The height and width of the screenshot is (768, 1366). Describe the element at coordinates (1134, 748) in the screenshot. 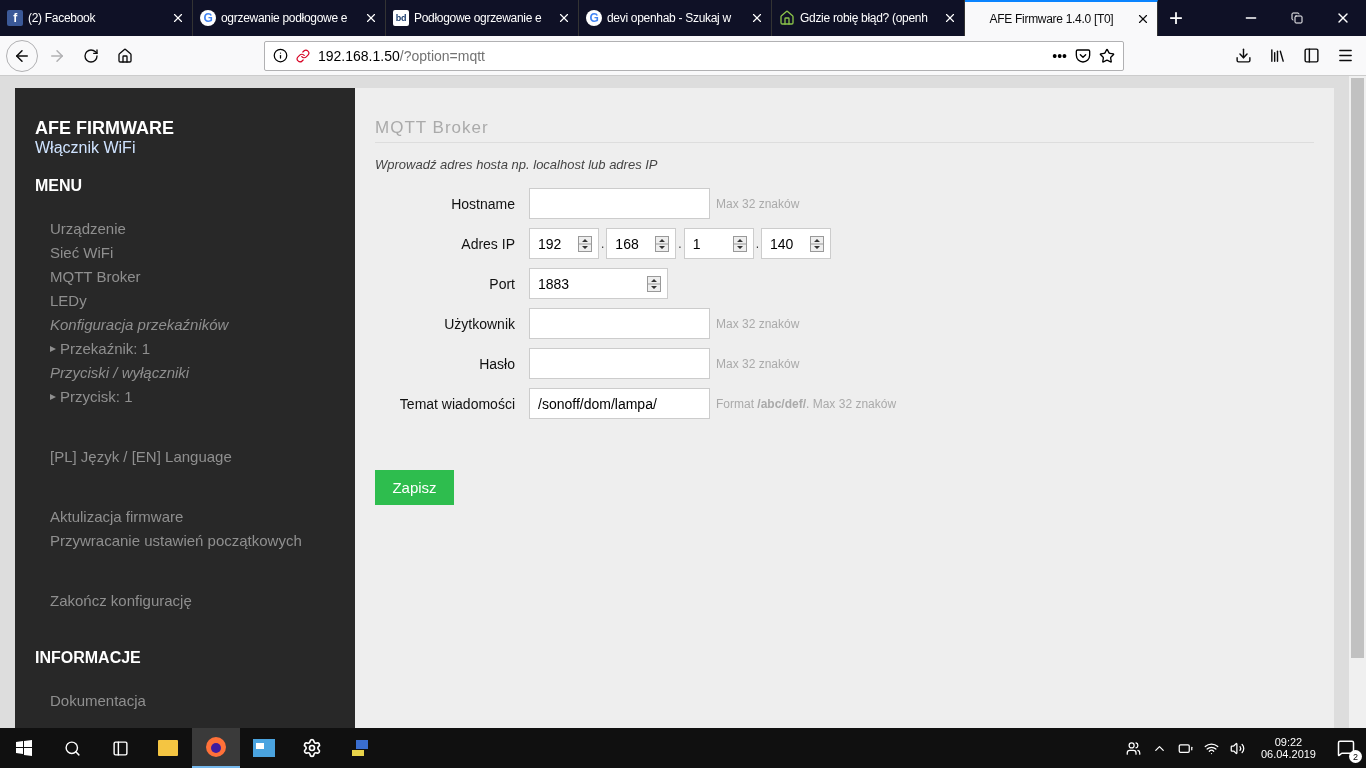

I see `people-icon` at that location.